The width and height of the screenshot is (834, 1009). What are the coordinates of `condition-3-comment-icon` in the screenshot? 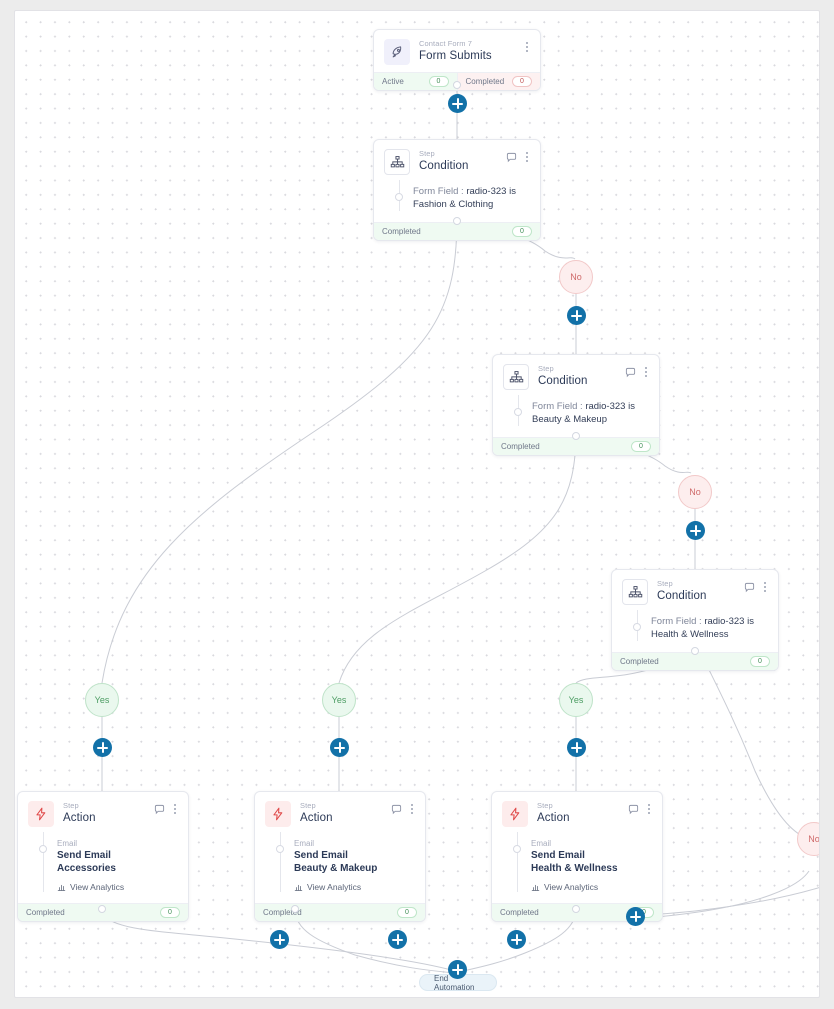 It's located at (749, 587).